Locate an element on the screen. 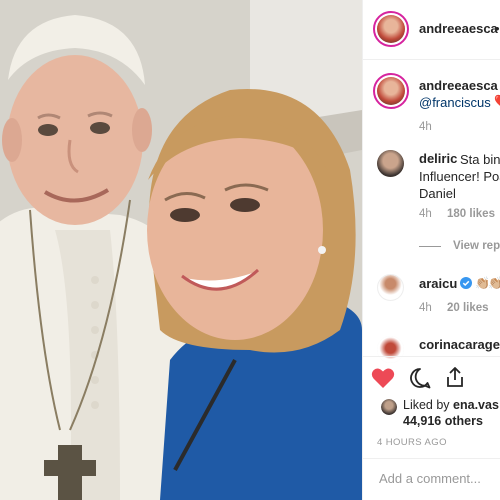 The image size is (500, 500). header-suffix: • is located at coordinates (497, 28).